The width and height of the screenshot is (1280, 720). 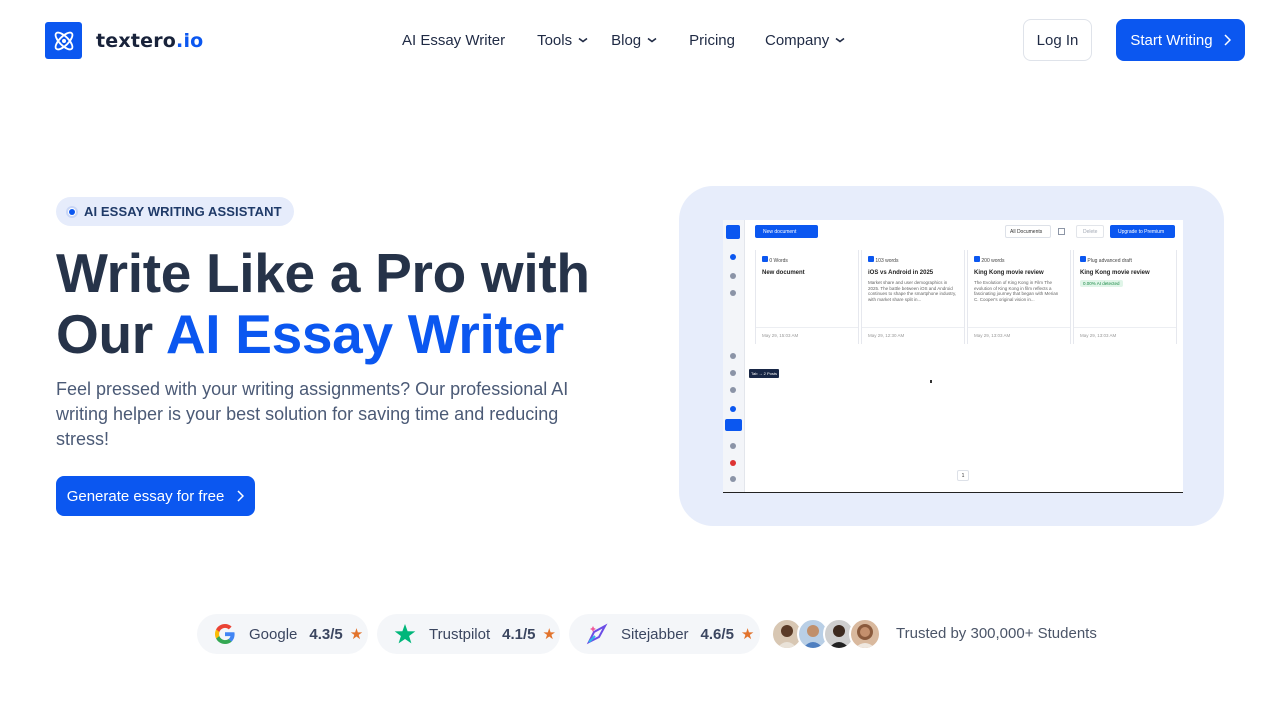 I want to click on nav-item-label: AI Essay Writer, so click(x=454, y=40).